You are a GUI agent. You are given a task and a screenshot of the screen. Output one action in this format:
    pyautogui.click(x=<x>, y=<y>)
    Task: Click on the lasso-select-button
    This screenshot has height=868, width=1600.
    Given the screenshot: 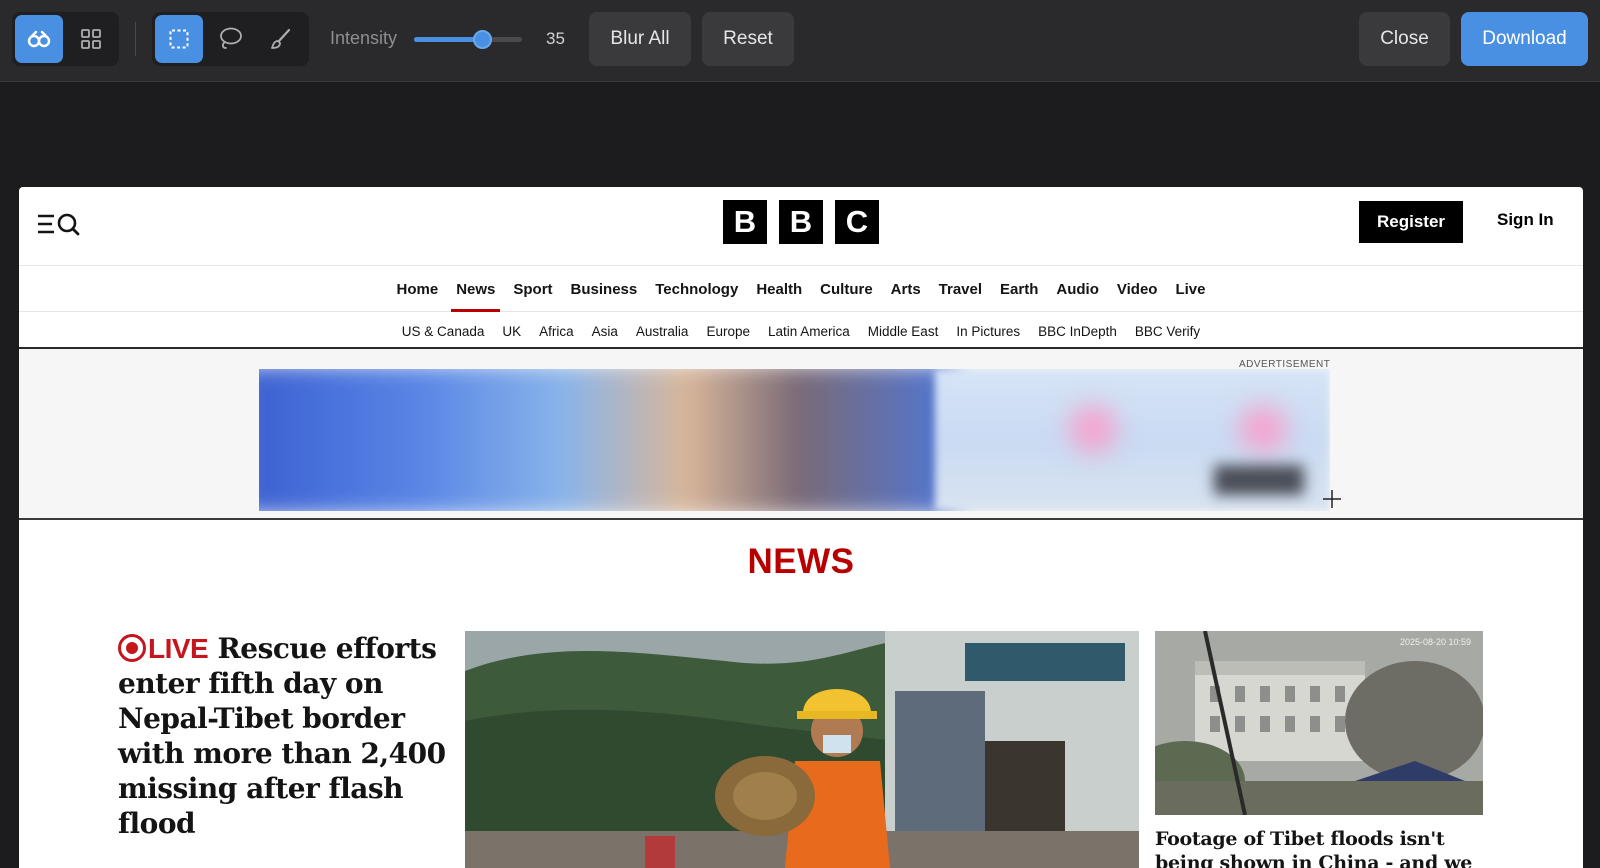 What is the action you would take?
    pyautogui.click(x=230, y=39)
    